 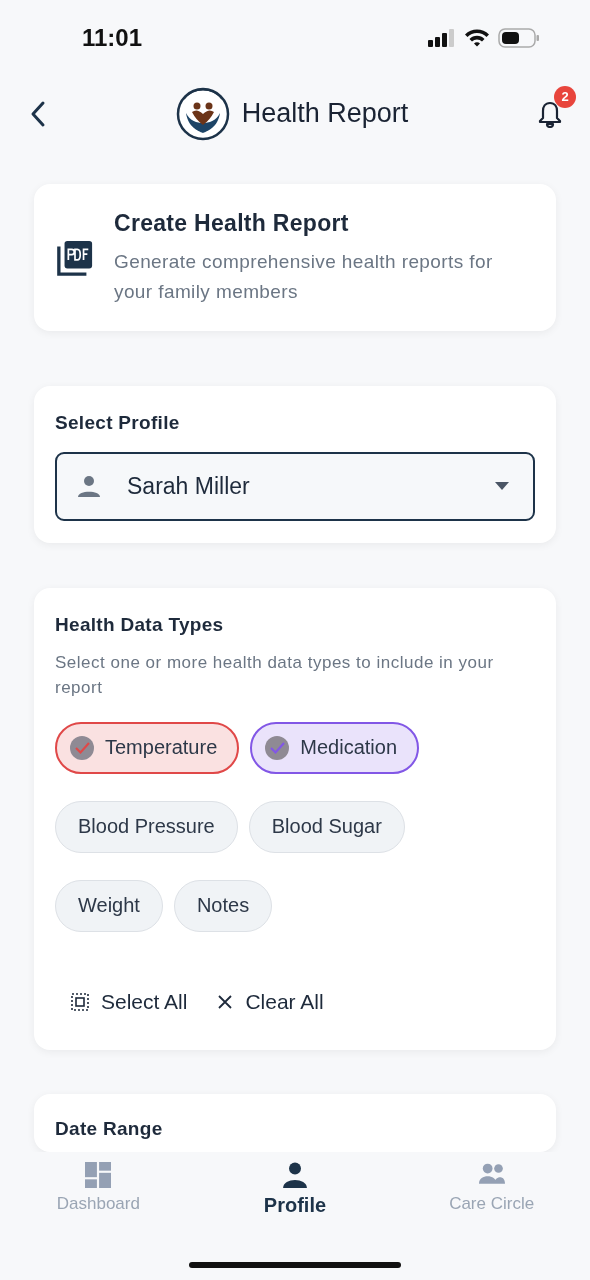 What do you see at coordinates (112, 37) in the screenshot?
I see `status-time: 11:01` at bounding box center [112, 37].